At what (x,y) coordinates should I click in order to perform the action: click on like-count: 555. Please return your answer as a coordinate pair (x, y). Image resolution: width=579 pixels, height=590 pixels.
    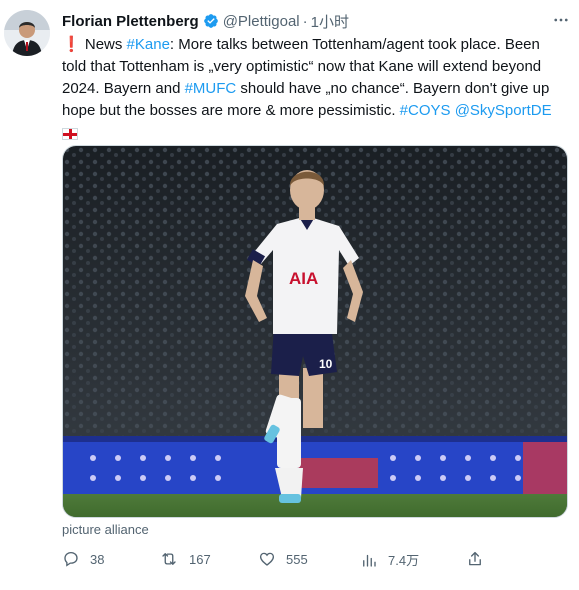
    Looking at the image, I should click on (297, 559).